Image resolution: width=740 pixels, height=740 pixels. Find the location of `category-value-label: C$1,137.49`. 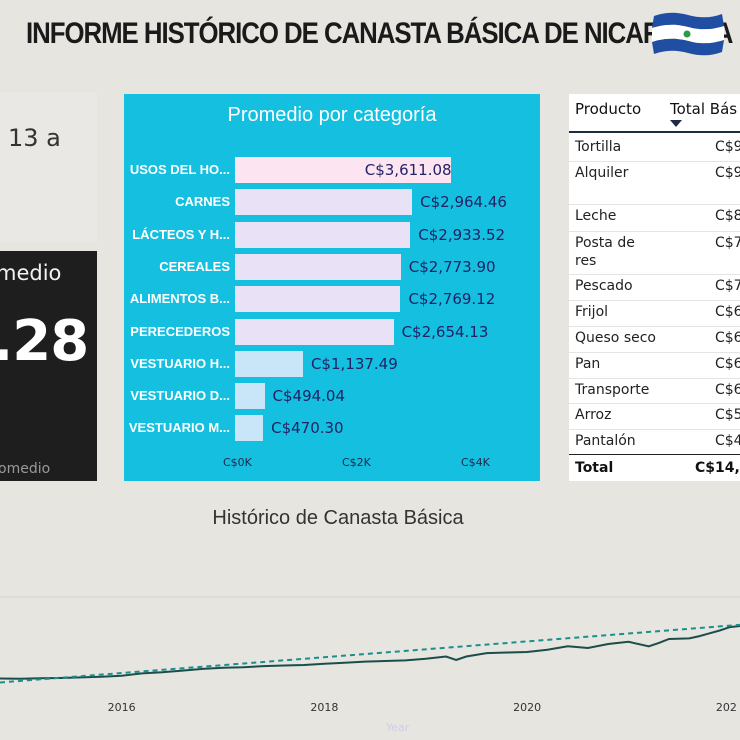

category-value-label: C$1,137.49 is located at coordinates (354, 363).